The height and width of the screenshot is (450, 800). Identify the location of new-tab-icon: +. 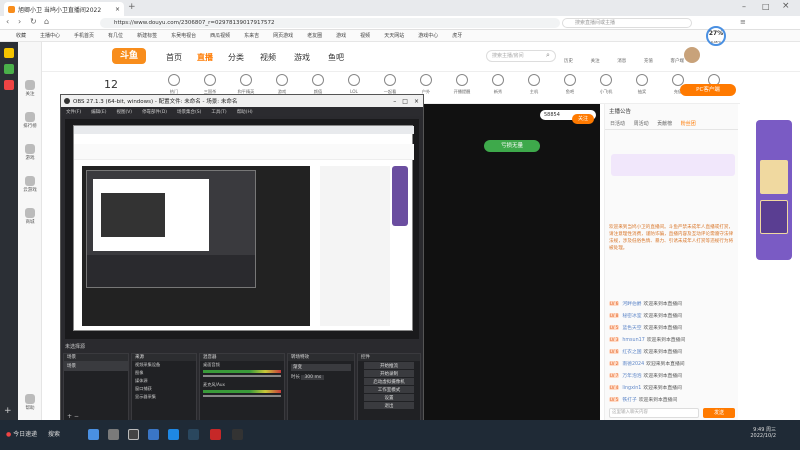
(132, 7).